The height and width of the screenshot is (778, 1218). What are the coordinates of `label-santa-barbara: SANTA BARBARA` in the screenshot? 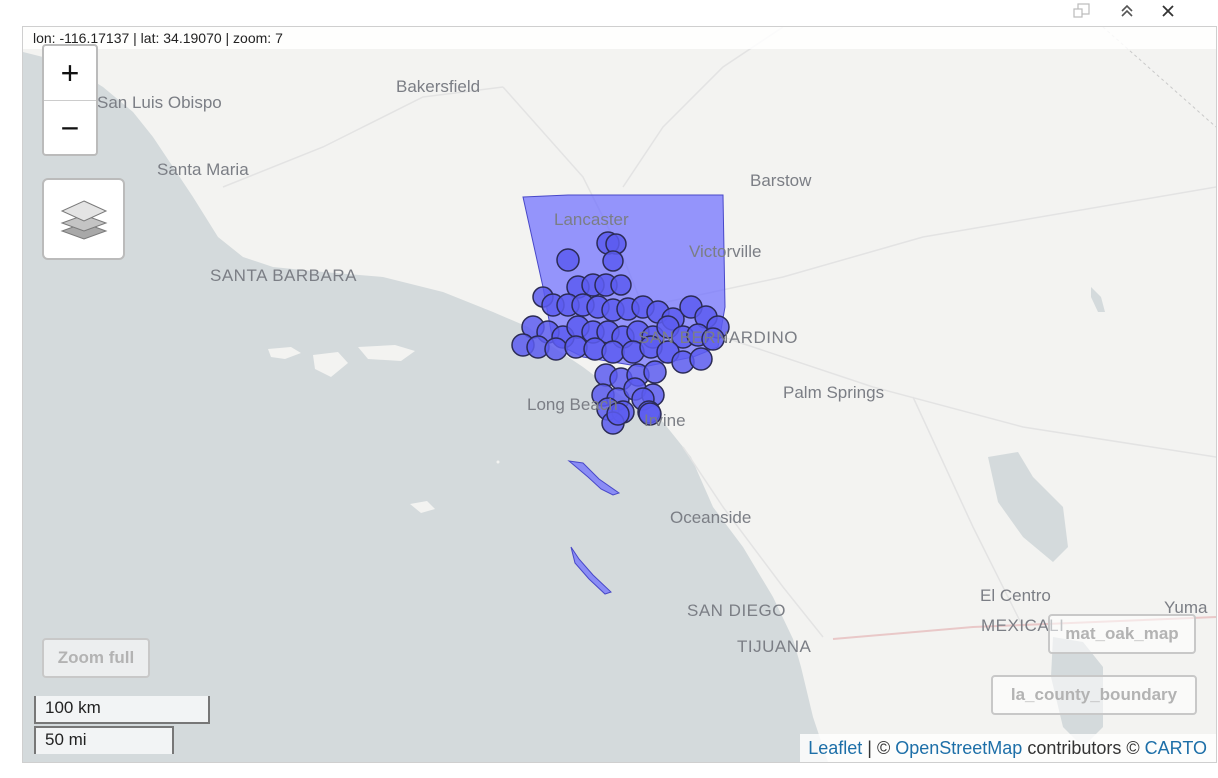 It's located at (283, 275).